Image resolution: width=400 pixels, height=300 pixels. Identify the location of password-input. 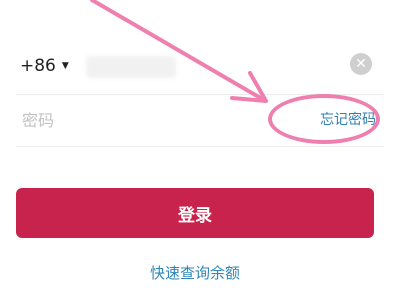
(132, 120).